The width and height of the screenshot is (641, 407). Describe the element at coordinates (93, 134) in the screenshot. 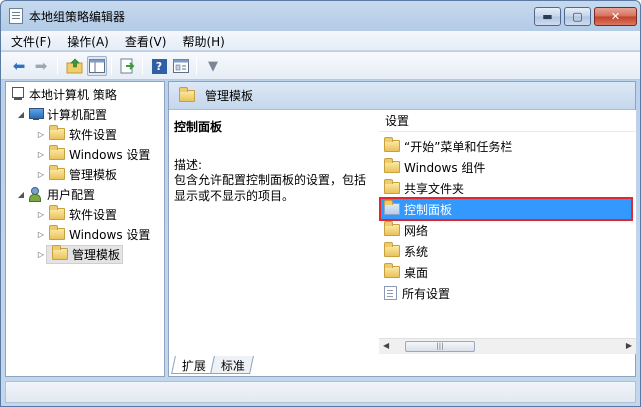

I see `tree-item-label: 软件设置` at that location.